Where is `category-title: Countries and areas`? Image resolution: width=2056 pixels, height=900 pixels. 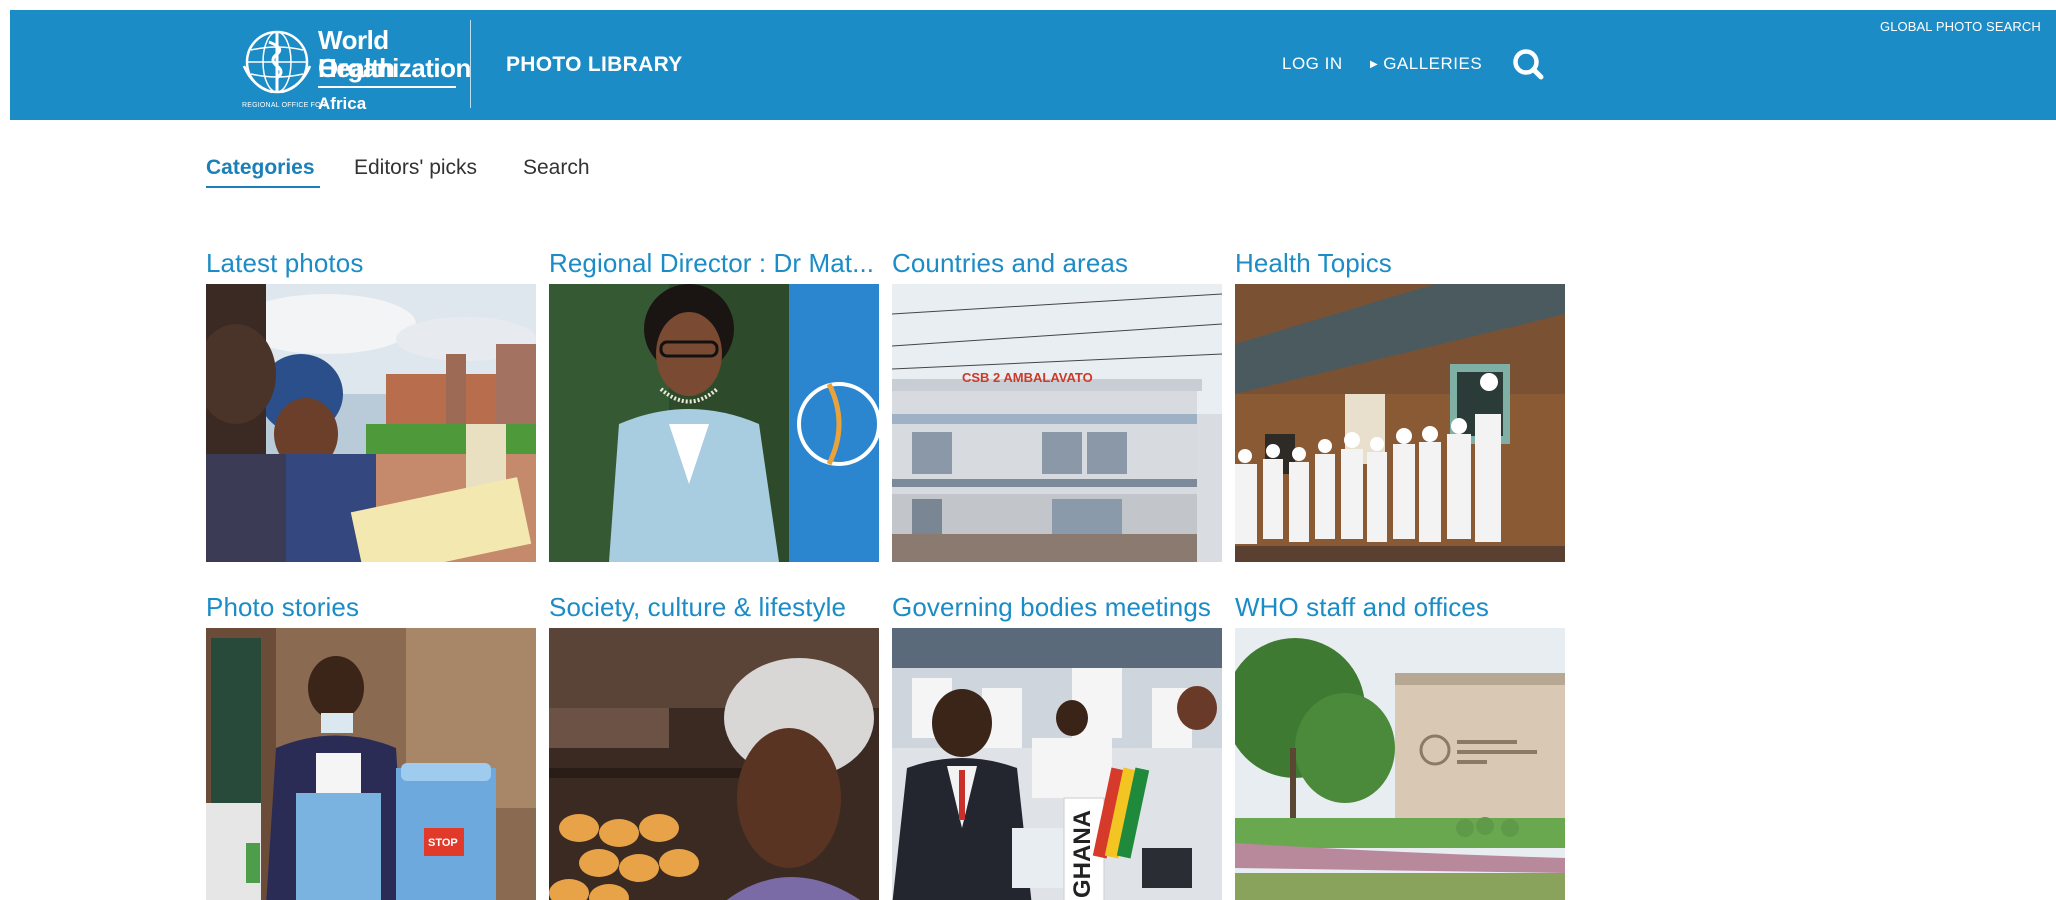
category-title: Countries and areas is located at coordinates (1062, 263).